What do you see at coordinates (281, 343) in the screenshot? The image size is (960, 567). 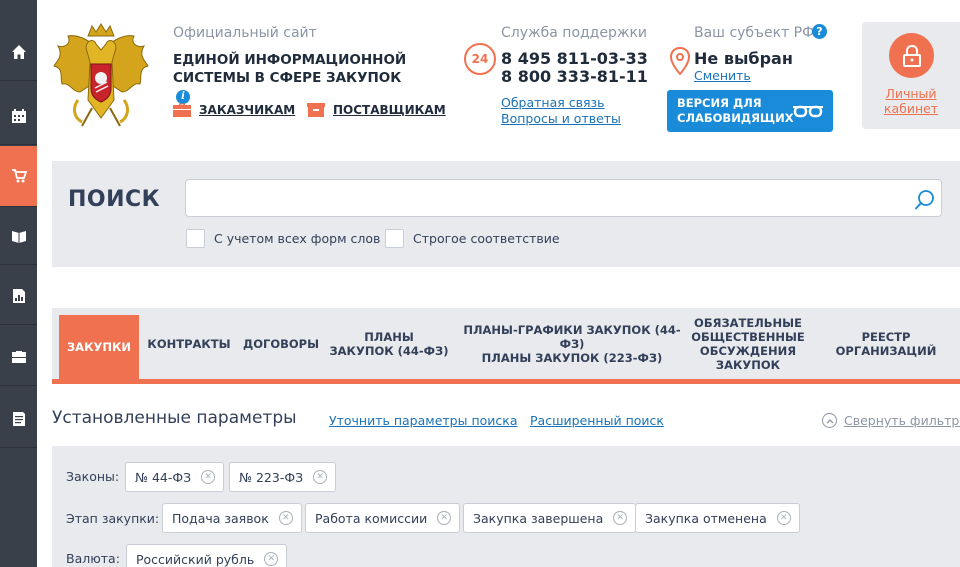 I see `tab-agreements: ДОГОВОРЫ` at bounding box center [281, 343].